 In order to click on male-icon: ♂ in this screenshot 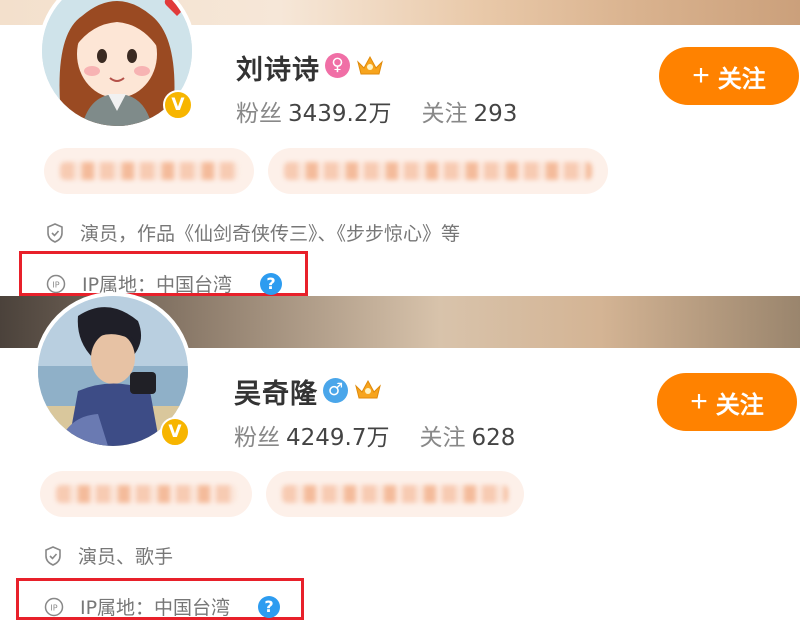, I will do `click(335, 390)`.